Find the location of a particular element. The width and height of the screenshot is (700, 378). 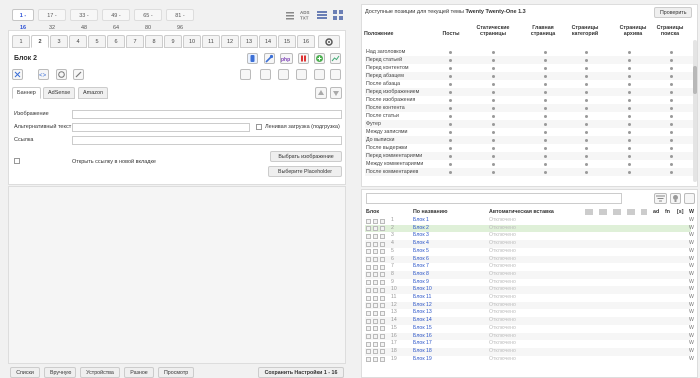

block-row: 15 Блок 15 Отключено W is located at coordinates (529, 329).